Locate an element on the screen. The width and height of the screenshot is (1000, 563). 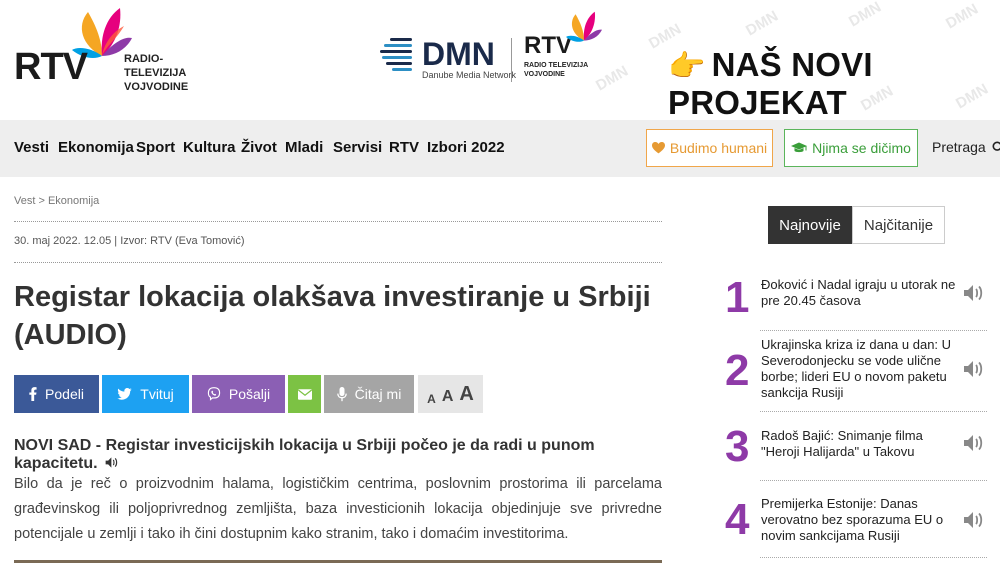
envelope-icon is located at coordinates (304, 394).